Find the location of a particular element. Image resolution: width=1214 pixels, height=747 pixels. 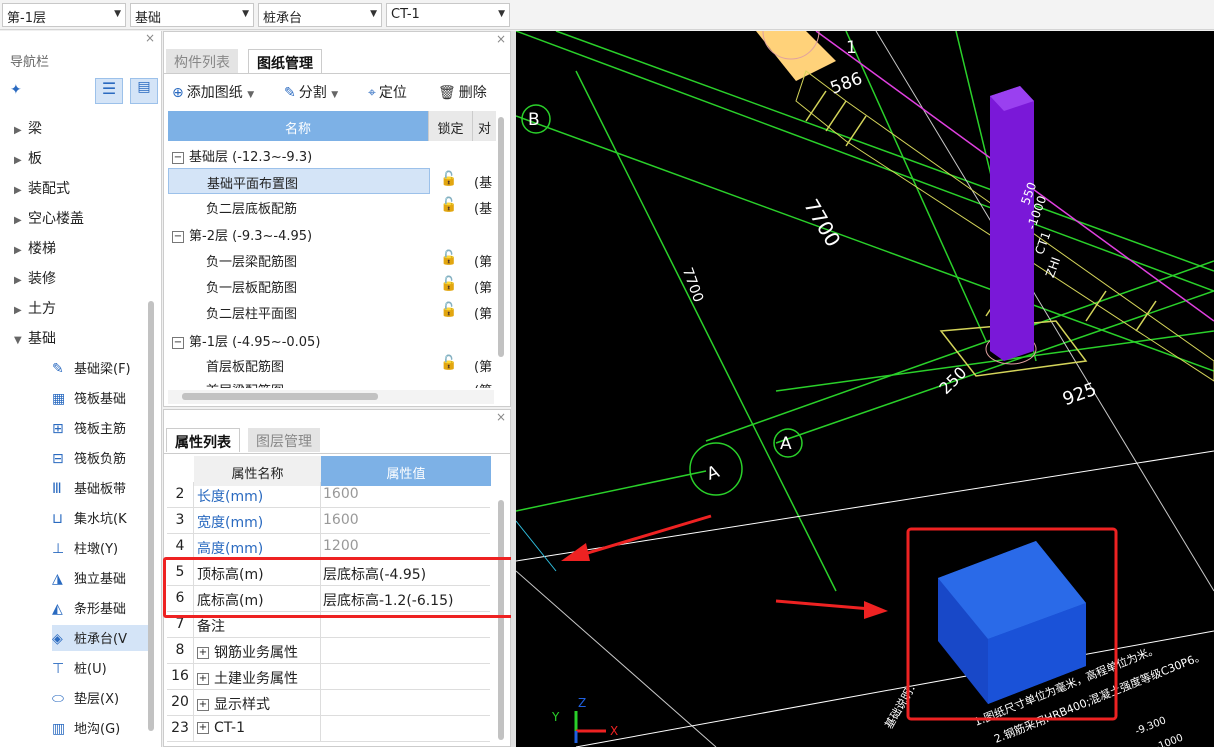

nav-item-foundation: ▼ 基础 is located at coordinates (35, 339).